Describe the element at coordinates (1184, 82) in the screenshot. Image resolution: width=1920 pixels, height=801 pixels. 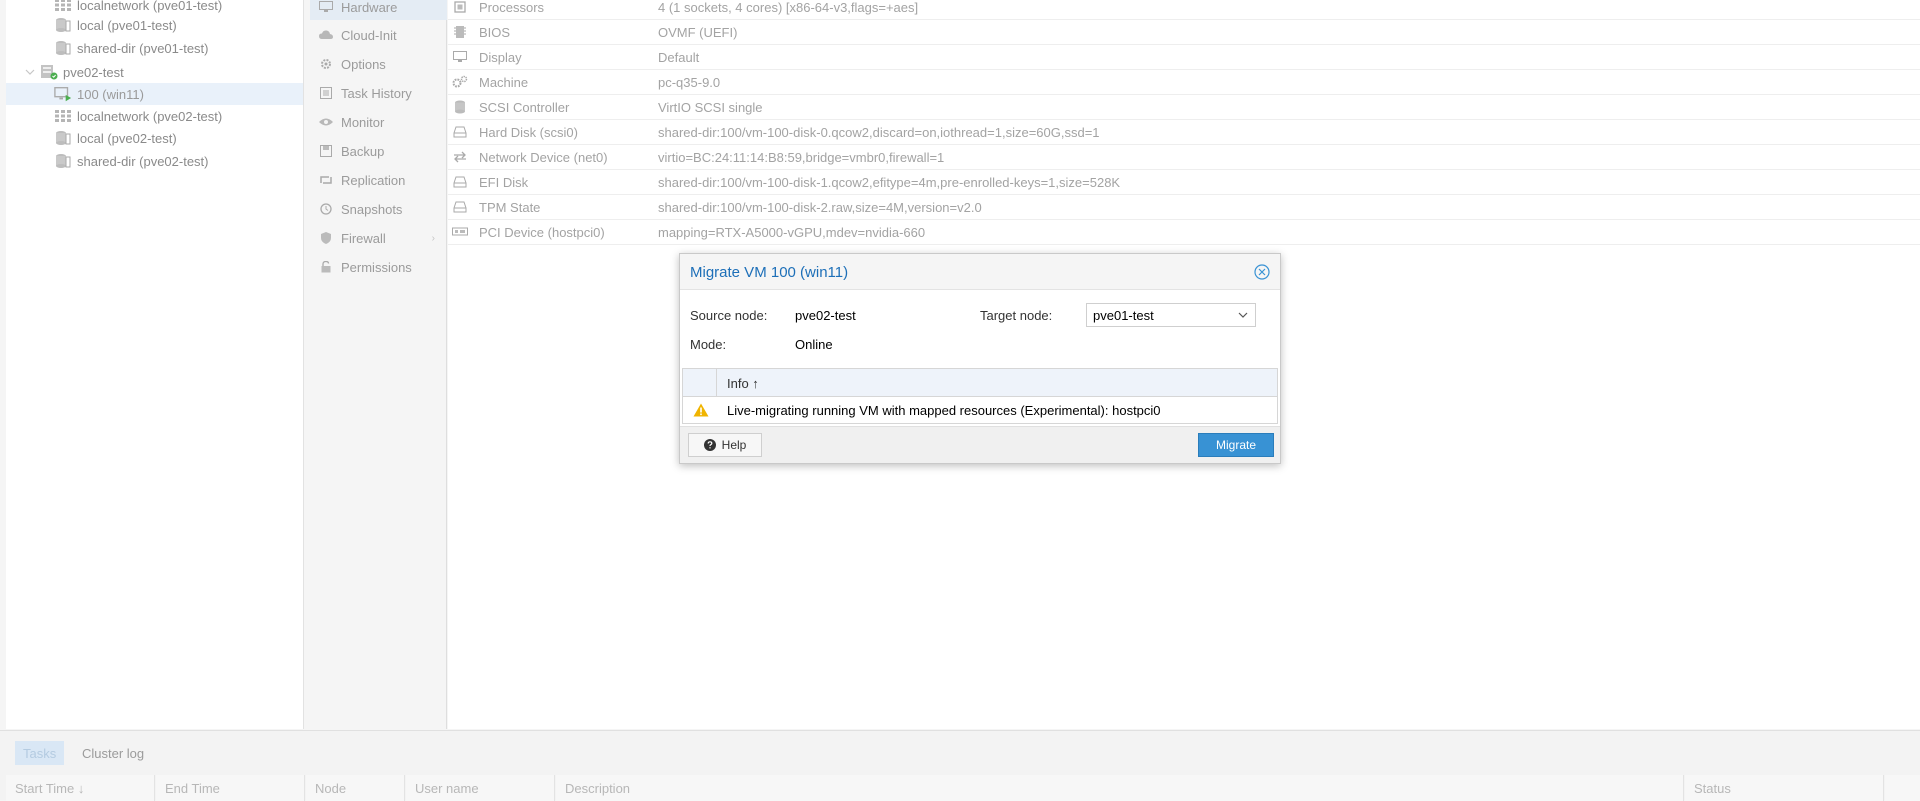
I see `hw-row-machine: Machine pc-q35-9.0` at that location.